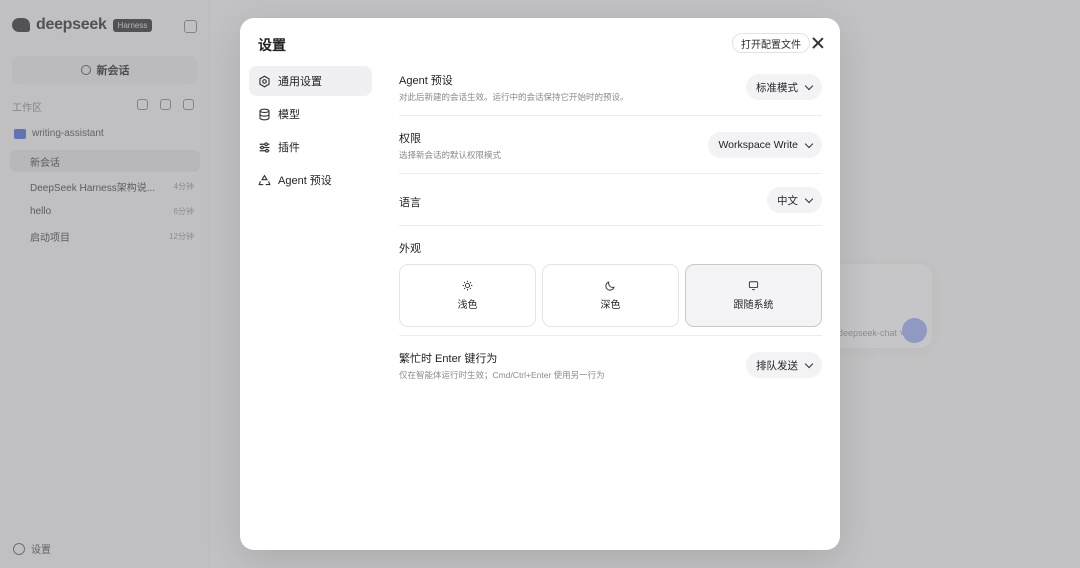 The image size is (1080, 568). Describe the element at coordinates (787, 200) in the screenshot. I see `dropdown-value: 中文` at that location.